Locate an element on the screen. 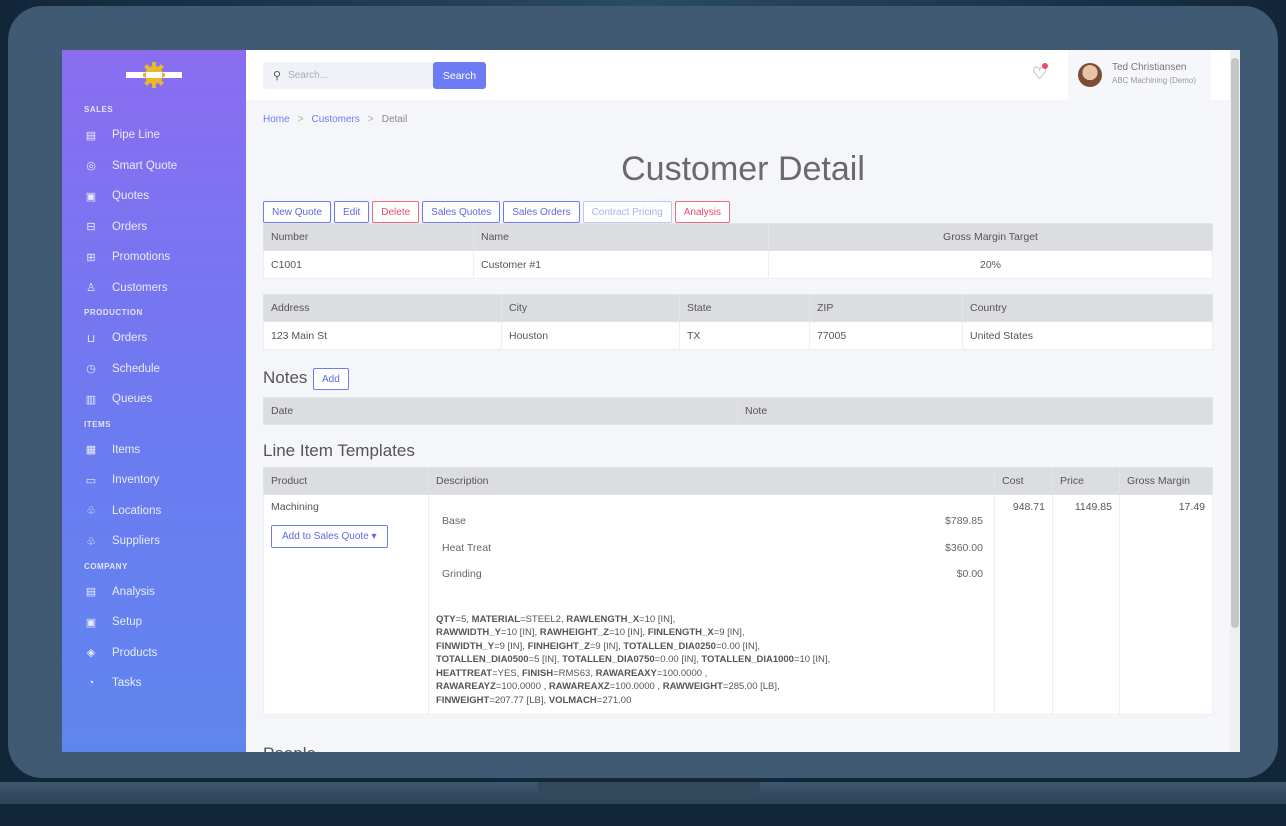 The height and width of the screenshot is (826, 1286). sidebar-item-customers: ♙ Customers is located at coordinates (154, 288).